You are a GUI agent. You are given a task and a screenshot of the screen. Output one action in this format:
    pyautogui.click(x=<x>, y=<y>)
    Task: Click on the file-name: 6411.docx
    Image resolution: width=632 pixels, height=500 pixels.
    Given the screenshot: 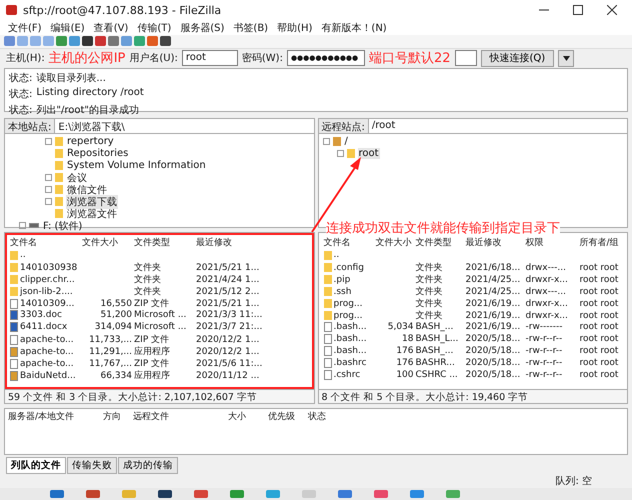 What is the action you would take?
    pyautogui.click(x=46, y=327)
    